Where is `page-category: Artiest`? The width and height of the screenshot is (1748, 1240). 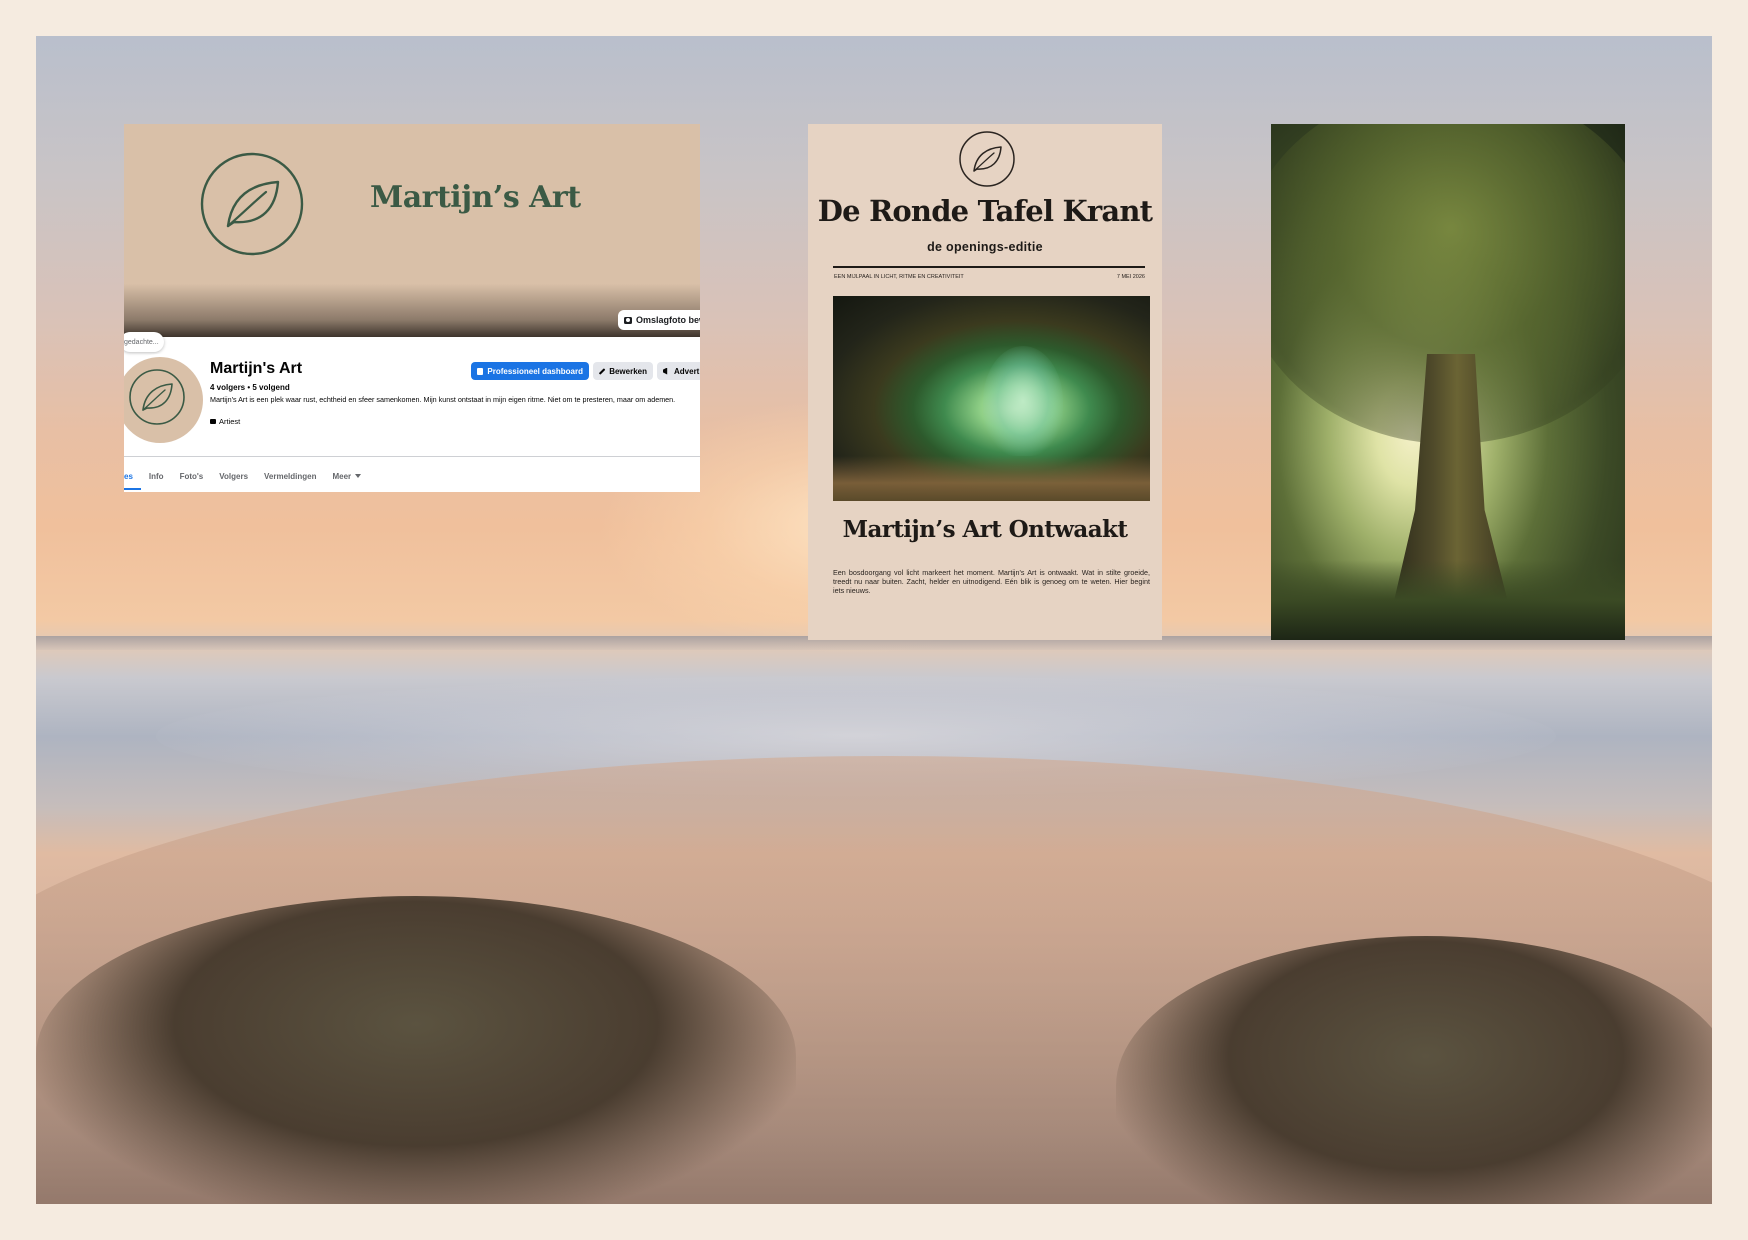
page-category: Artiest is located at coordinates (225, 421).